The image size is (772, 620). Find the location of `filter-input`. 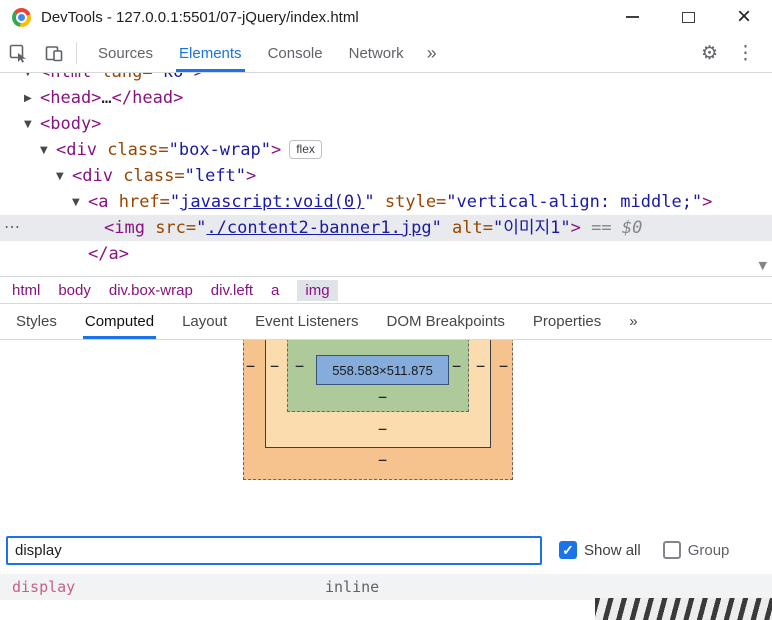

filter-input is located at coordinates (274, 550).